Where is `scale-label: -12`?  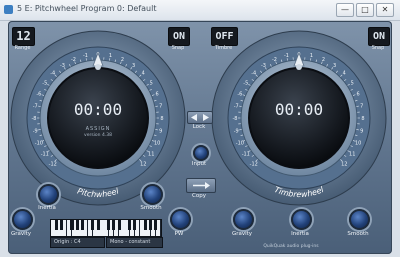 scale-label: -12 is located at coordinates (53, 164).